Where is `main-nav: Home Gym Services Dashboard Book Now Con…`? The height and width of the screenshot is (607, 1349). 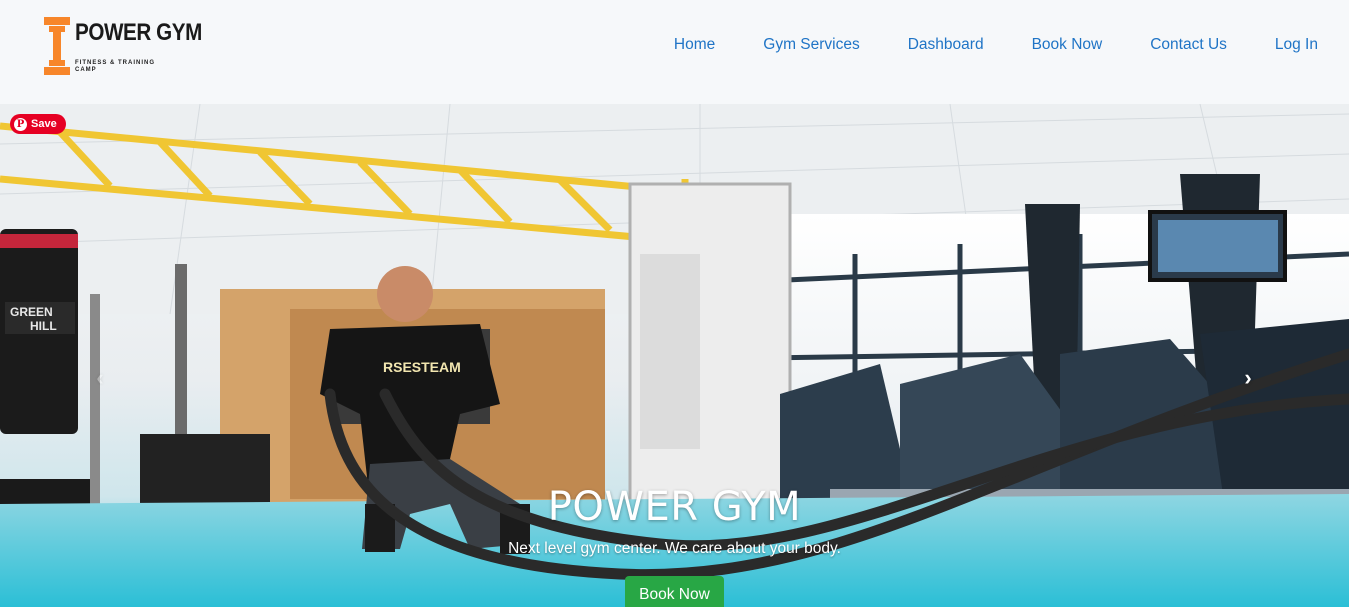
main-nav: Home Gym Services Dashboard Book Now Con… is located at coordinates (996, 45).